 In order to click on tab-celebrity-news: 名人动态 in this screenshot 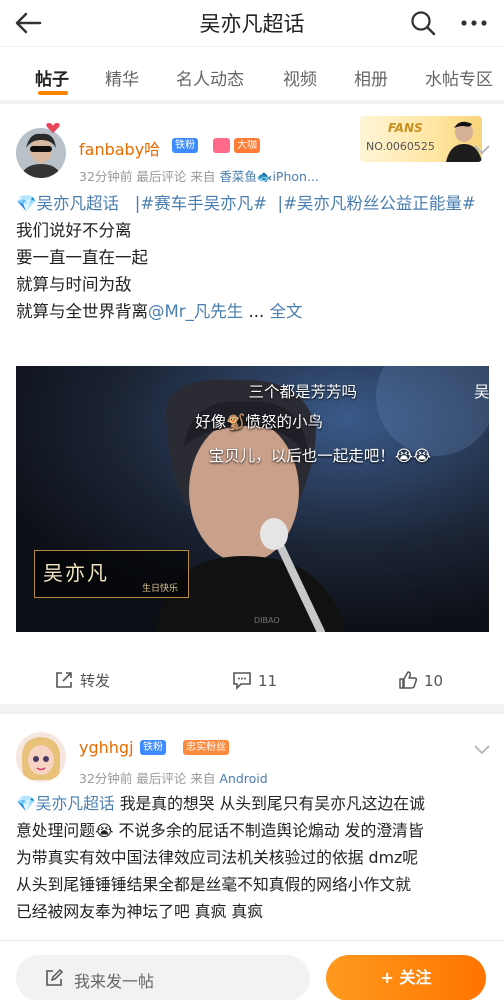, I will do `click(210, 77)`.